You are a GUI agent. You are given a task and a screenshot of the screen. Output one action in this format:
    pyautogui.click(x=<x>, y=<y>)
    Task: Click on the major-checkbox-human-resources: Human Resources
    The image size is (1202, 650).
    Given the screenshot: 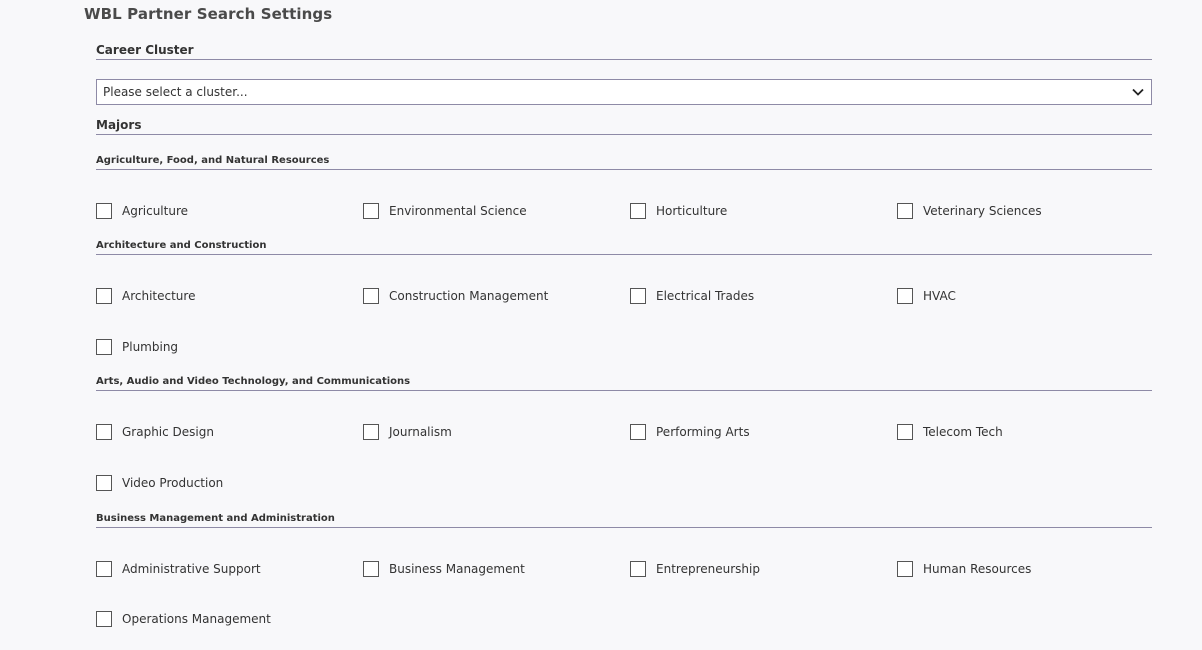 What is the action you would take?
    pyautogui.click(x=964, y=569)
    